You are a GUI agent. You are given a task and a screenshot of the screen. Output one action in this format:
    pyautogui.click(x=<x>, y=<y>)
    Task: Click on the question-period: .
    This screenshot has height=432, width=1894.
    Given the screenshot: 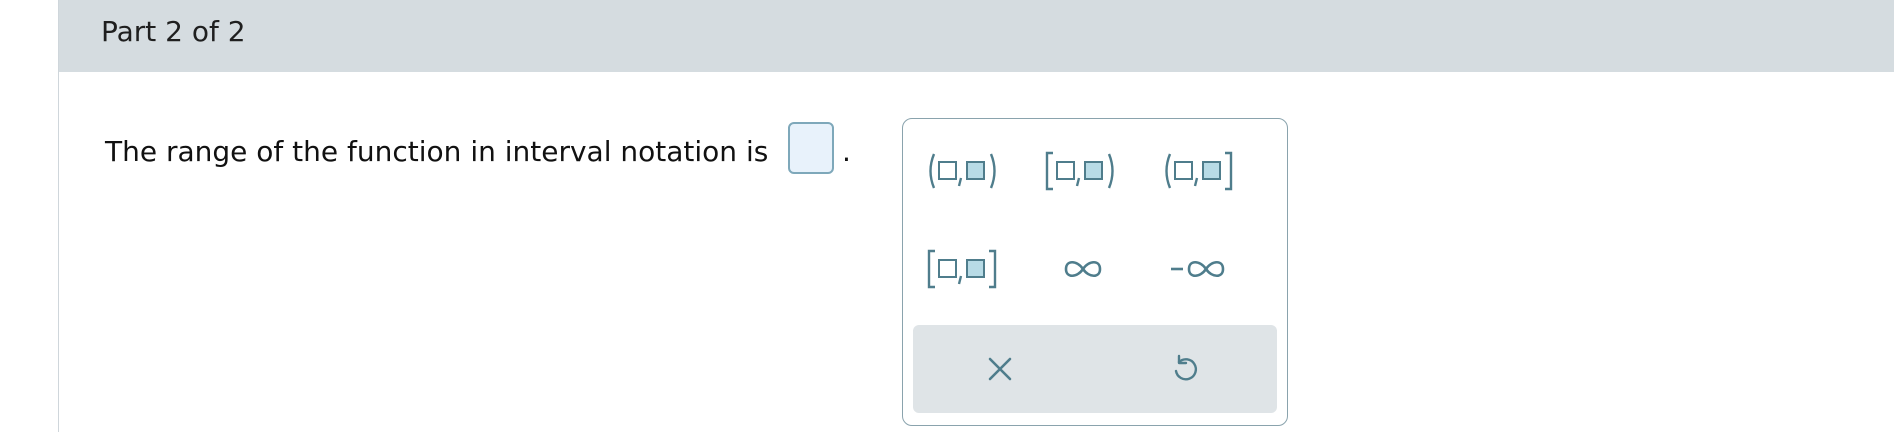 What is the action you would take?
    pyautogui.click(x=846, y=151)
    